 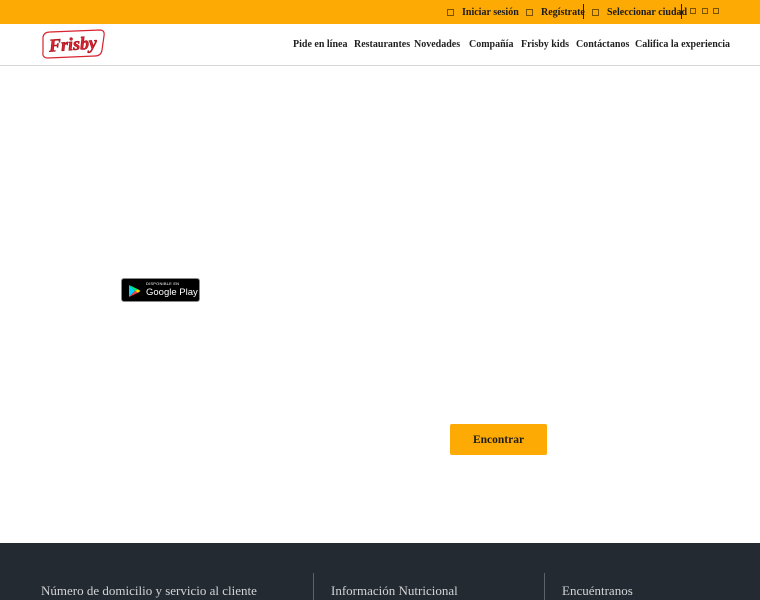 What do you see at coordinates (163, 283) in the screenshot?
I see `store-badge-caption: DISPONIBLE EN` at bounding box center [163, 283].